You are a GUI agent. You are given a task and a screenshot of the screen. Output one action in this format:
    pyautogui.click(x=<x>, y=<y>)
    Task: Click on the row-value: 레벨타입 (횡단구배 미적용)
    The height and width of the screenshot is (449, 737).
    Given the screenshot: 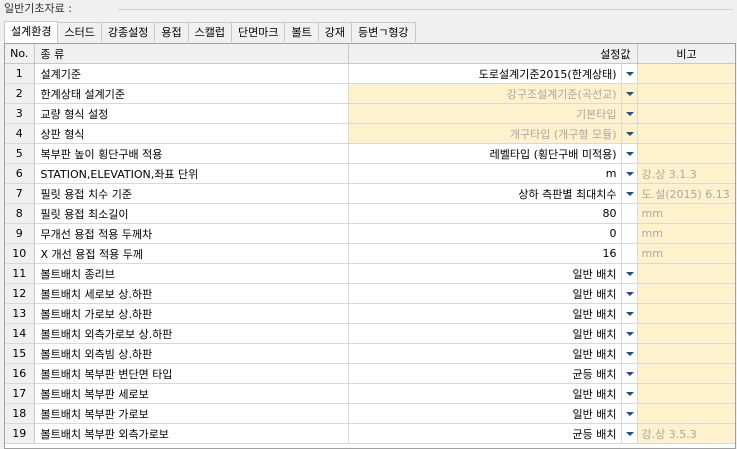 What is the action you would take?
    pyautogui.click(x=485, y=153)
    